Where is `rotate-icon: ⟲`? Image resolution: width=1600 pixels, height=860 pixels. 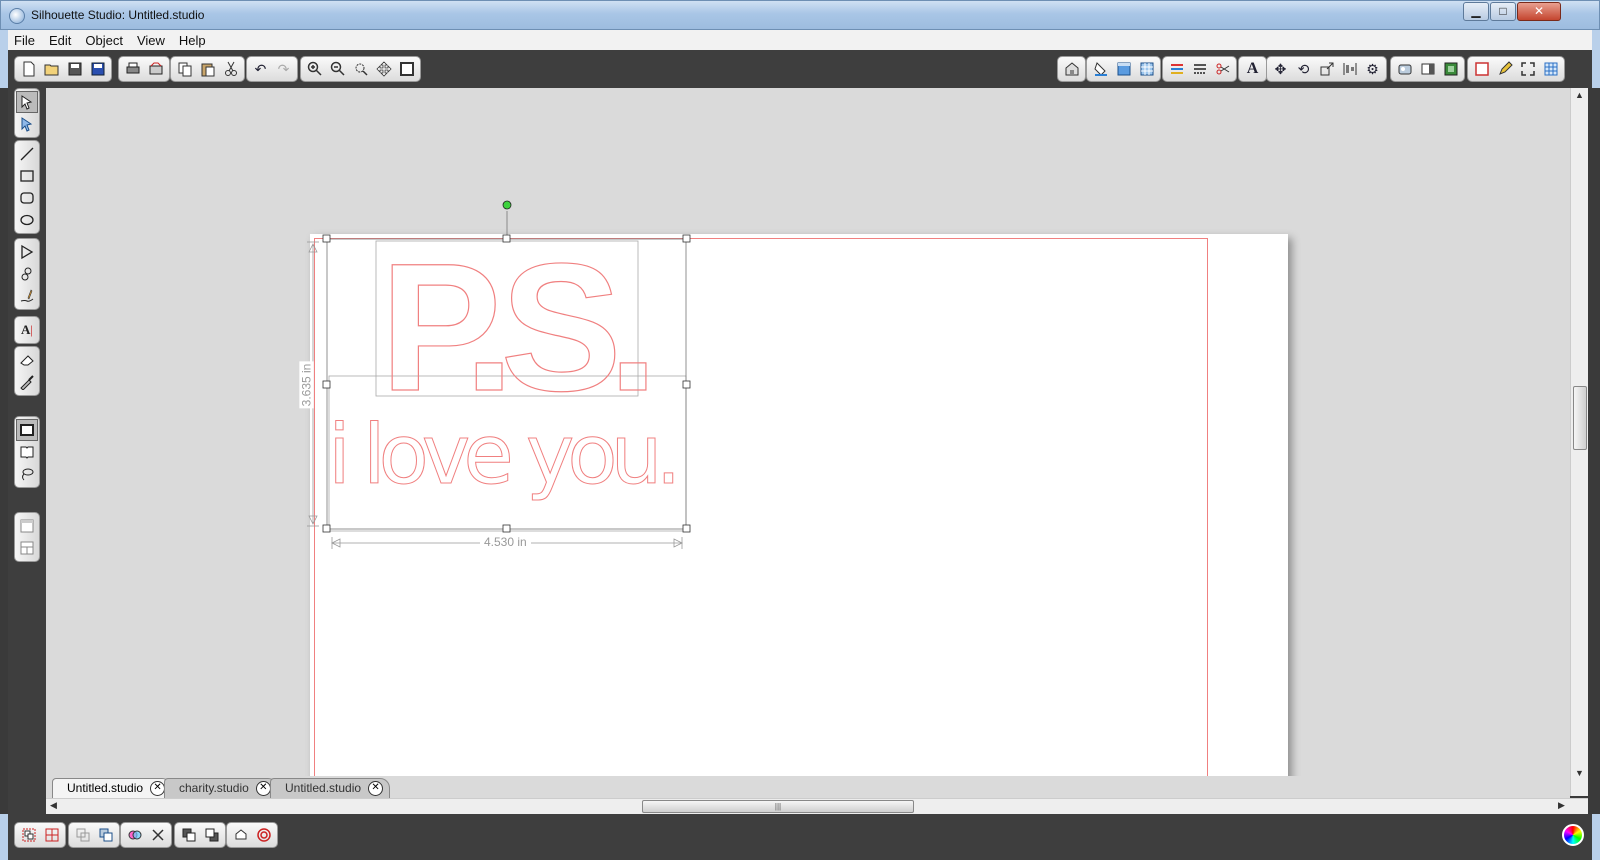
rotate-icon: ⟲ is located at coordinates (1303, 69).